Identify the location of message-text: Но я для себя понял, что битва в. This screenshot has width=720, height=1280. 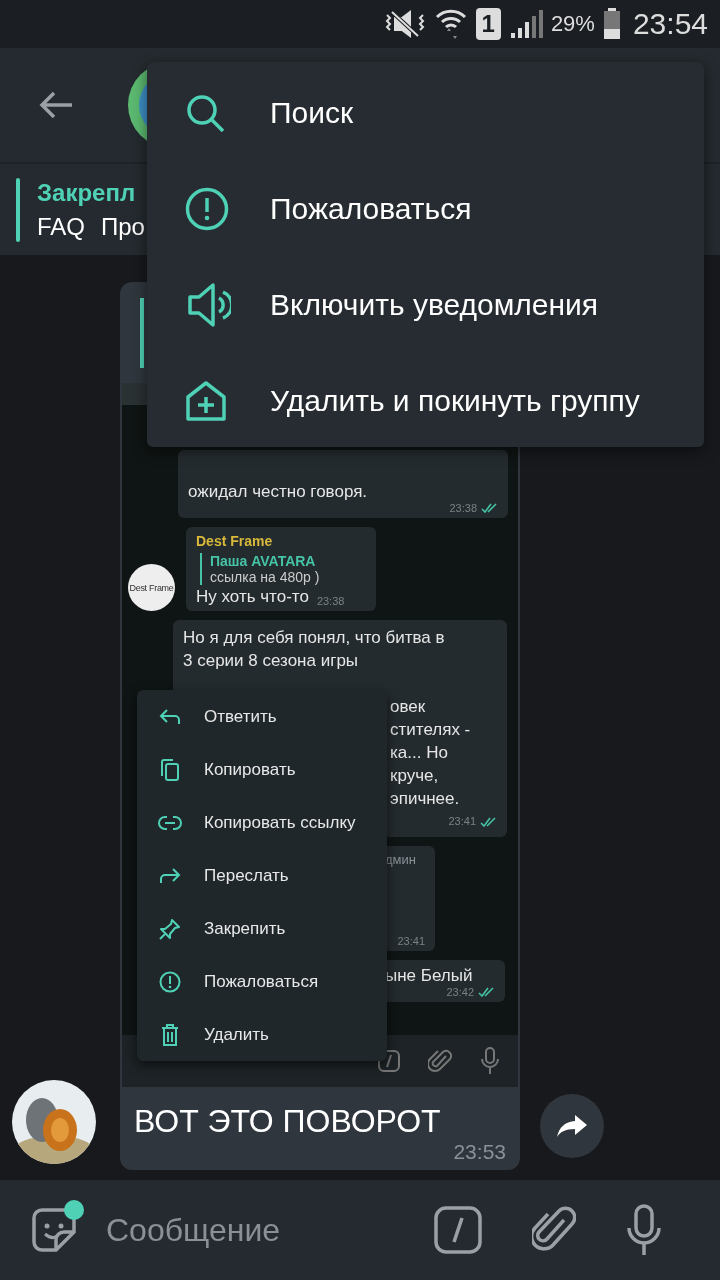
(314, 638).